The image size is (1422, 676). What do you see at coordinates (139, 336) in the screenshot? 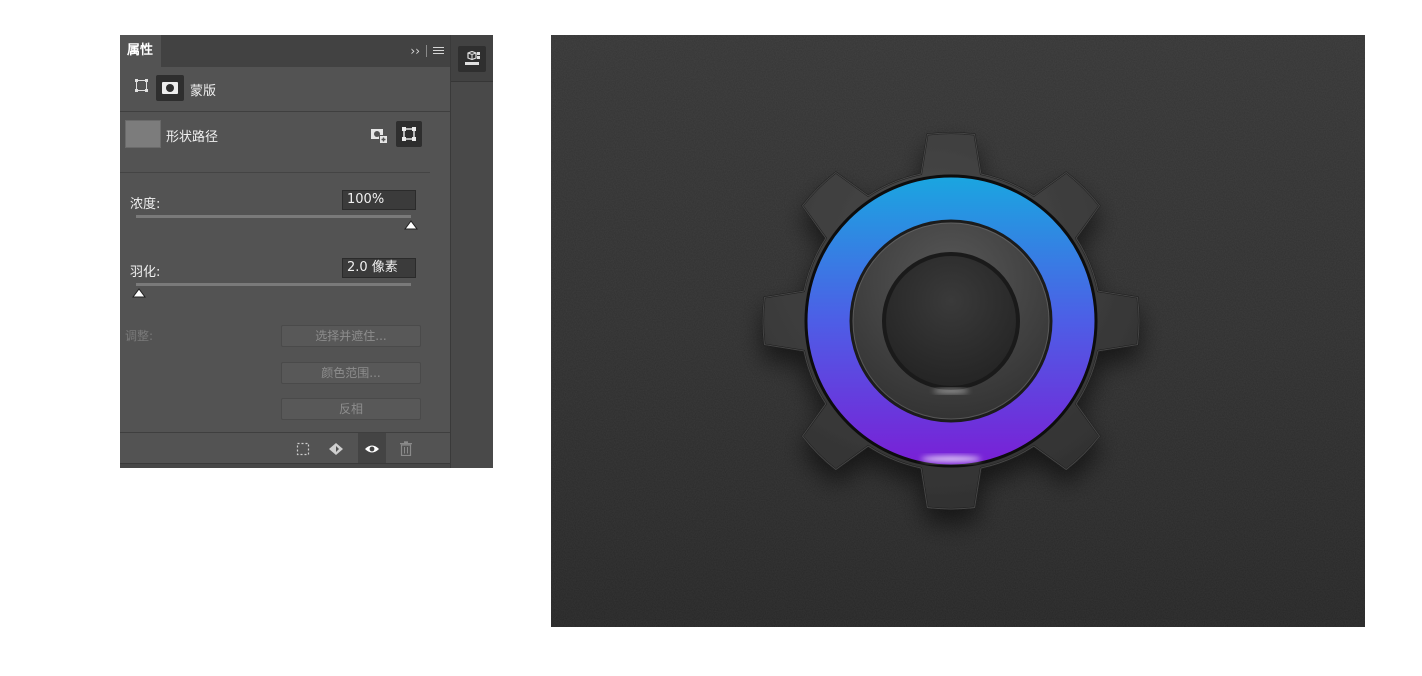
I see `adjust-label: 调整:` at bounding box center [139, 336].